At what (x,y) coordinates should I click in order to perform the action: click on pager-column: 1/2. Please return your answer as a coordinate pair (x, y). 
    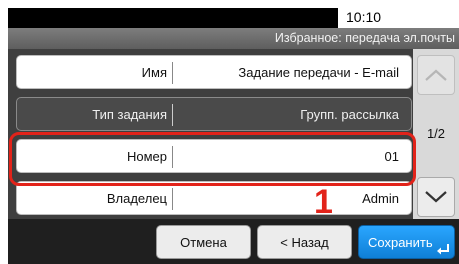
    Looking at the image, I should click on (436, 134).